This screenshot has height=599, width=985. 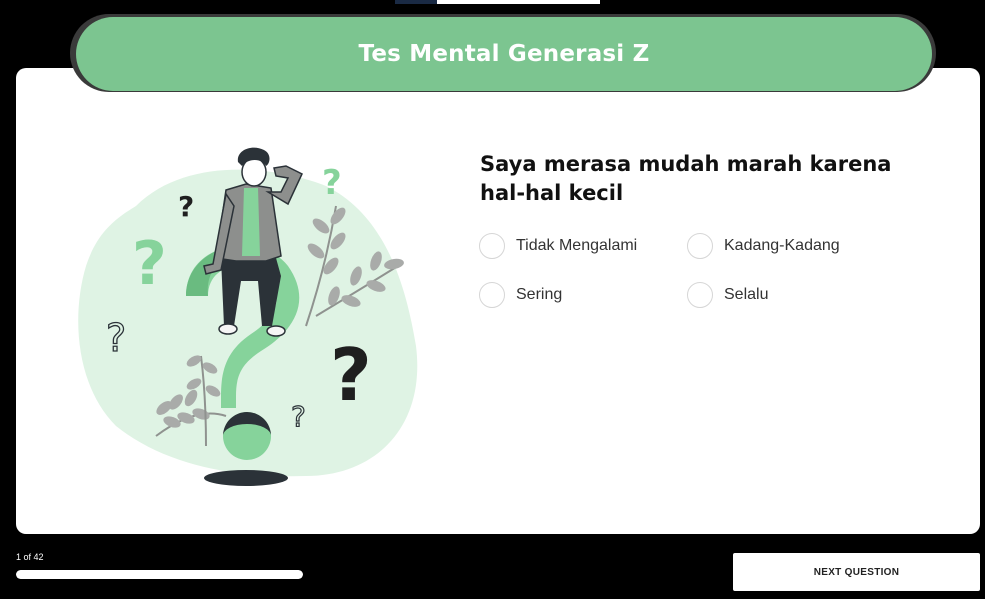 I want to click on question-mark-black-right-icon: ?, so click(x=351, y=375).